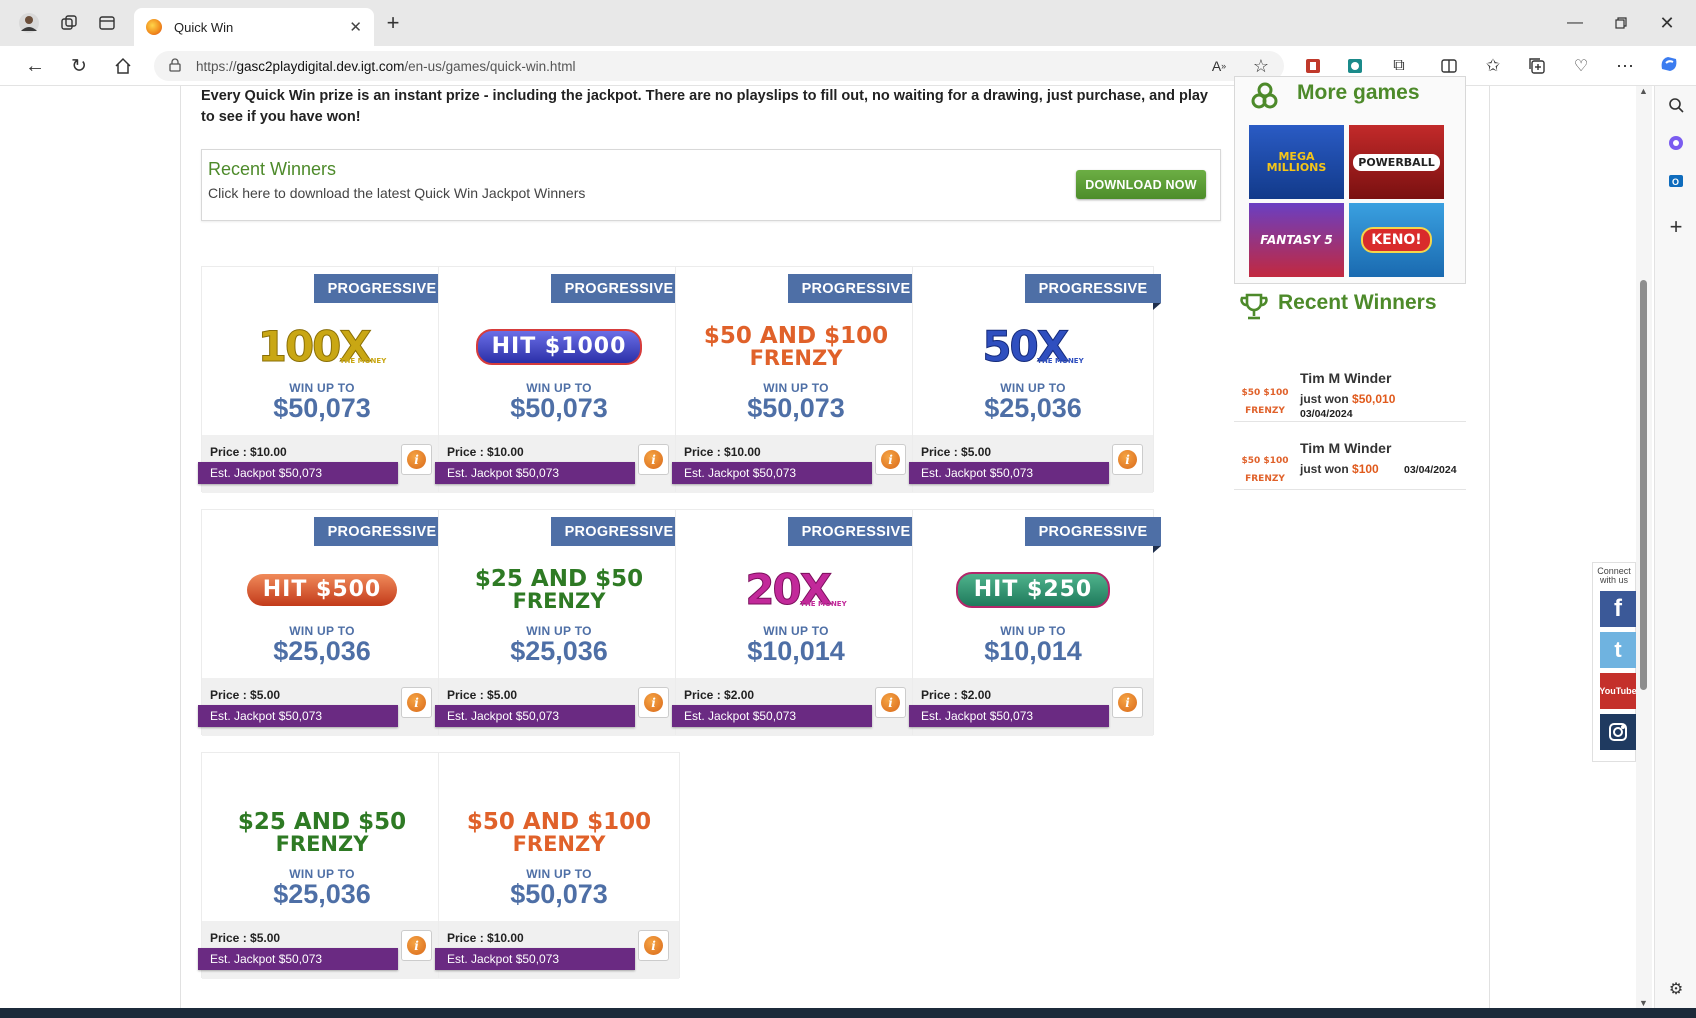  Describe the element at coordinates (1493, 66) in the screenshot. I see `favorites-icon: ✩` at that location.